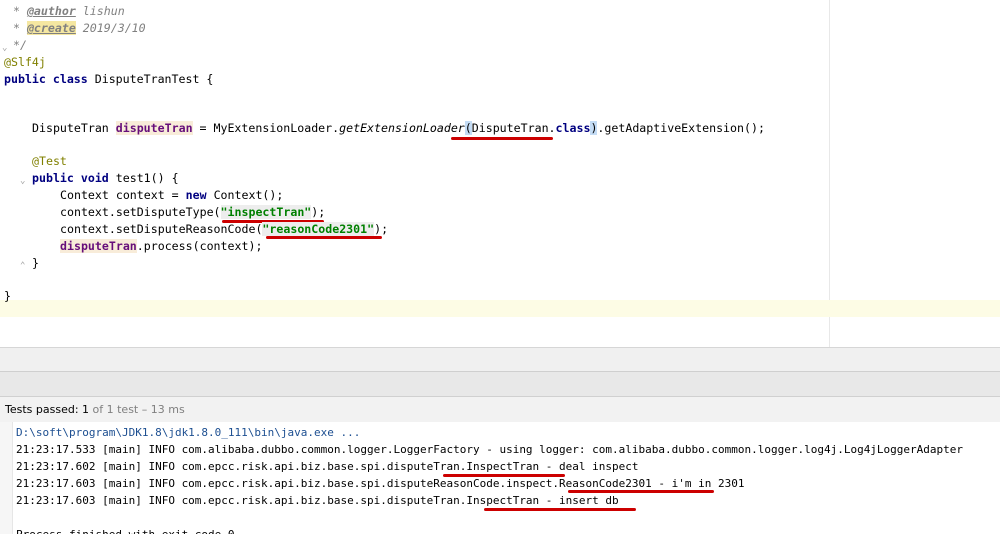  Describe the element at coordinates (641, 491) in the screenshot. I see `red-underline-reason-code-log` at that location.